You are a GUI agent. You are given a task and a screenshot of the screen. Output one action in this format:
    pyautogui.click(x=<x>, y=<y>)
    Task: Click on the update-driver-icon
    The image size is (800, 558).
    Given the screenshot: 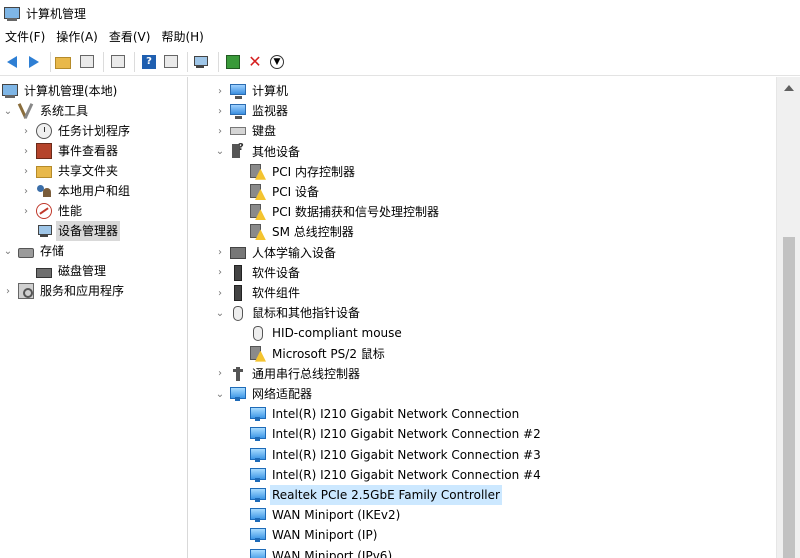 What is the action you would take?
    pyautogui.click(x=233, y=61)
    